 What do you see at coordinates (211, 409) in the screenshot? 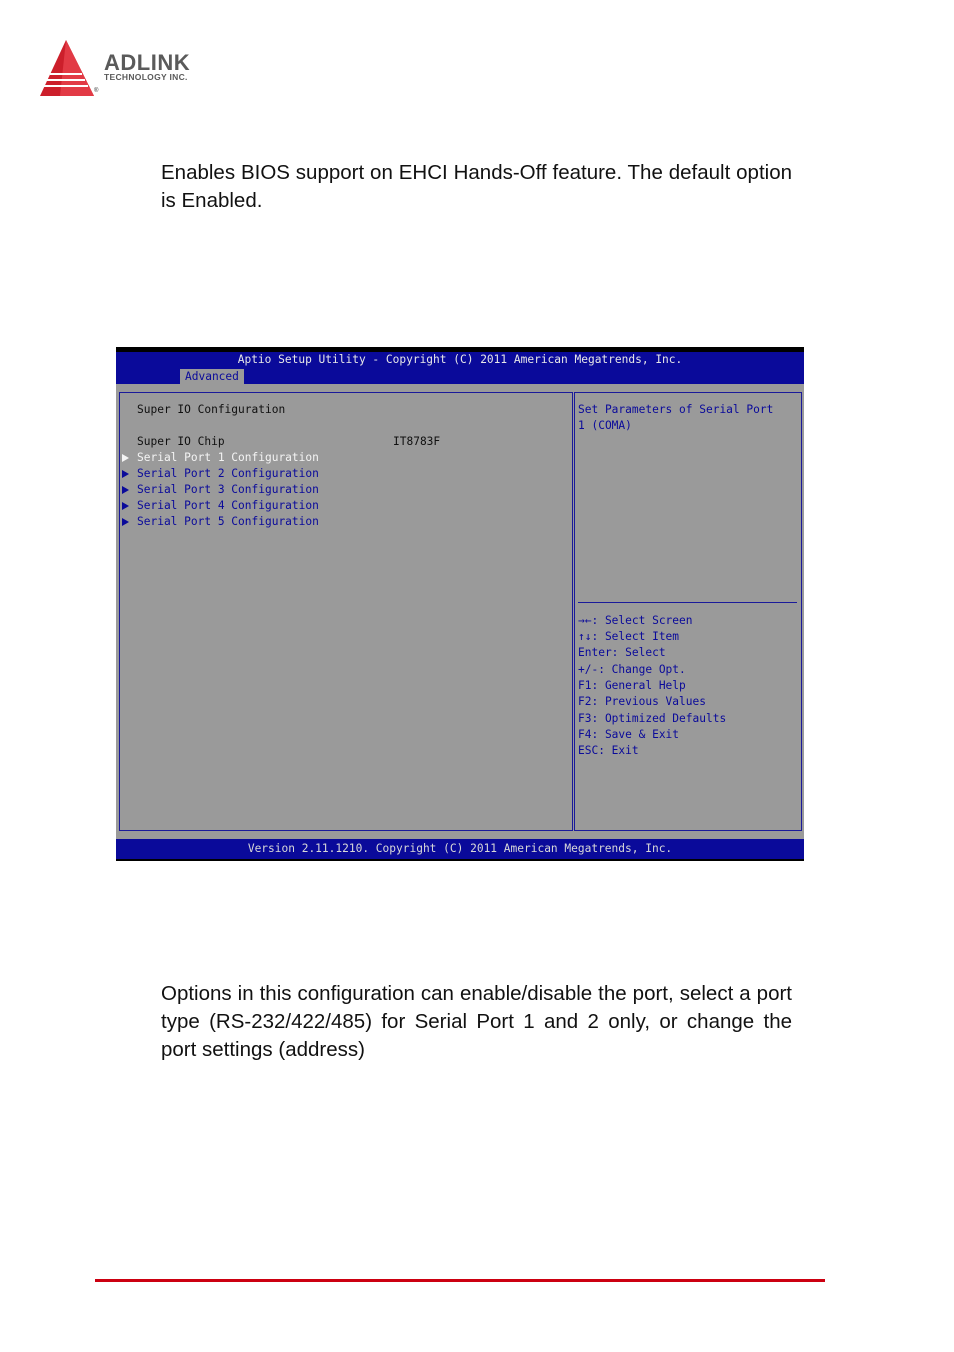
I see `section-title: Super IO Configuration` at bounding box center [211, 409].